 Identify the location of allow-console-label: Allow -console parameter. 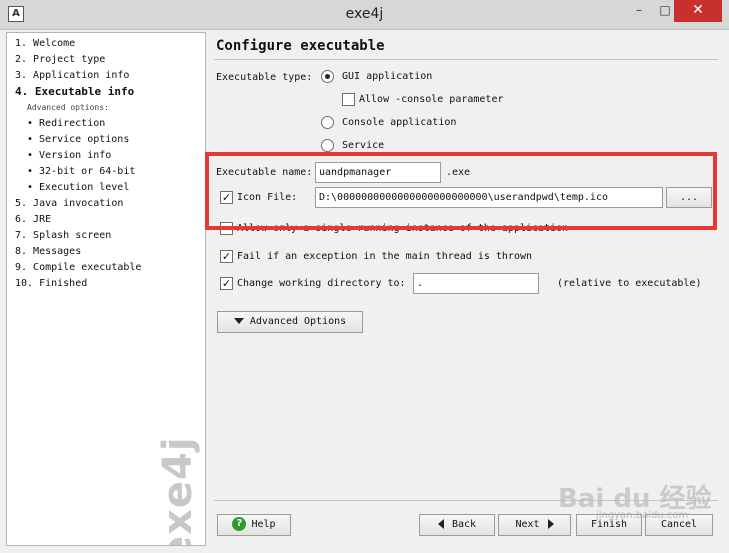
(431, 99).